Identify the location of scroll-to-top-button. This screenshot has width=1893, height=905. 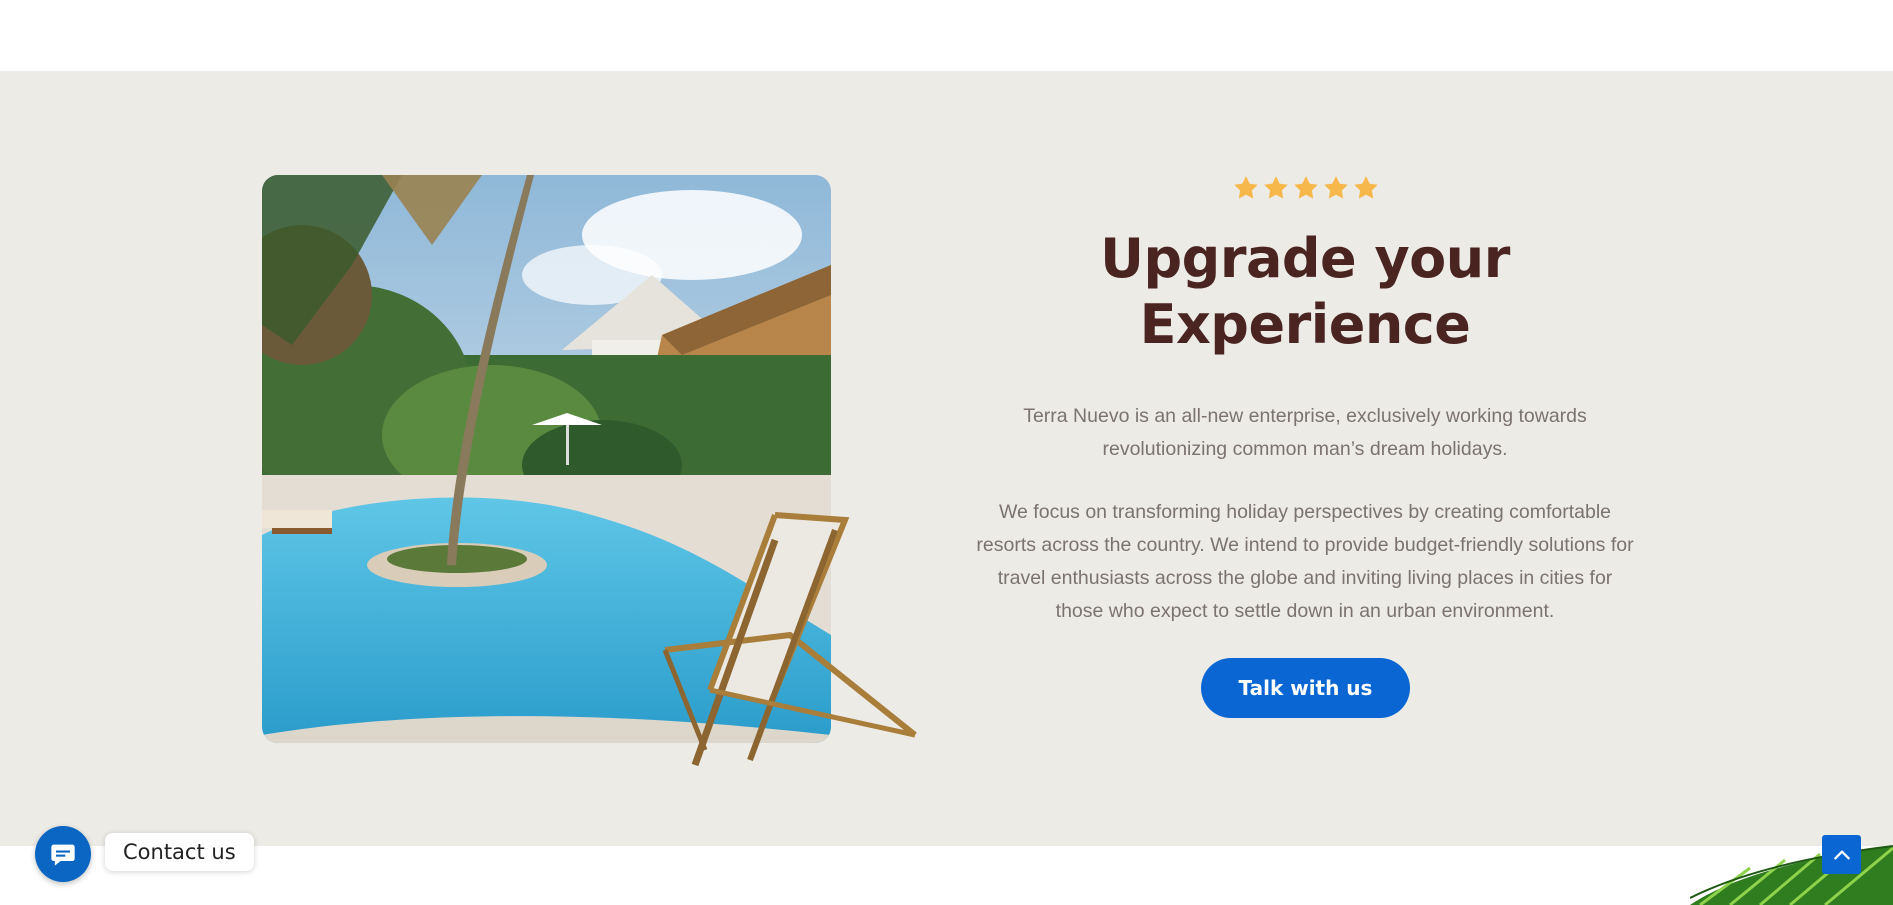
(1841, 854).